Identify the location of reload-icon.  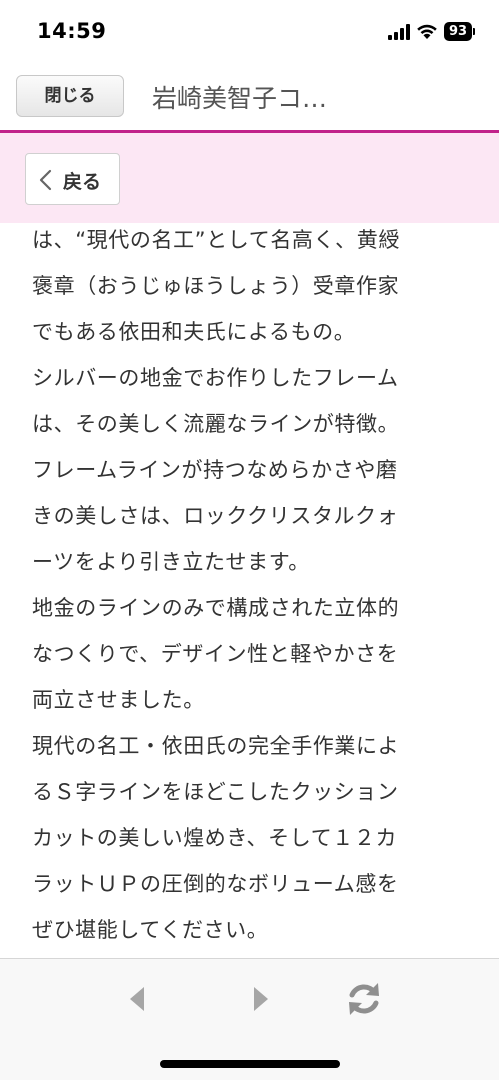
(364, 999).